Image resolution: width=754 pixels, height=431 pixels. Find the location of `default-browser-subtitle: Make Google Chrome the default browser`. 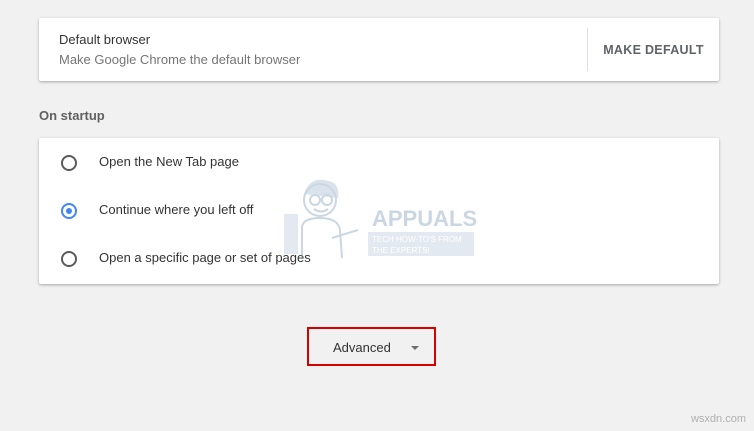

default-browser-subtitle: Make Google Chrome the default browser is located at coordinates (180, 59).